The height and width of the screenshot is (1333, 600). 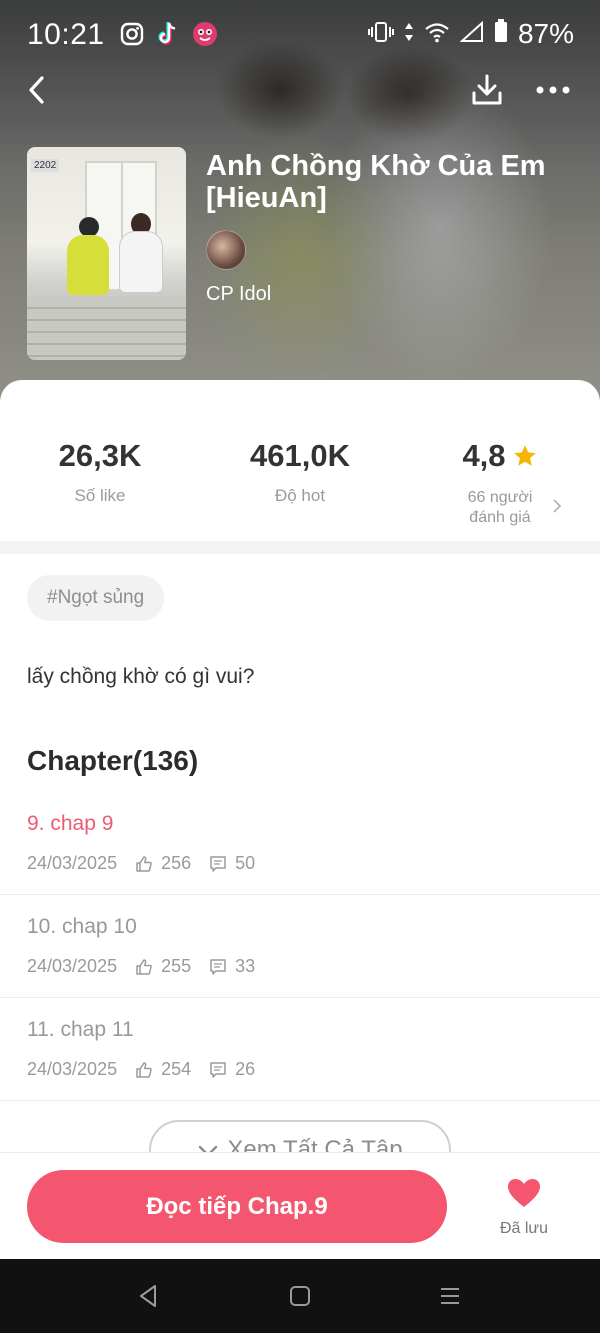 What do you see at coordinates (545, 33) in the screenshot?
I see `battery-percent: 87%` at bounding box center [545, 33].